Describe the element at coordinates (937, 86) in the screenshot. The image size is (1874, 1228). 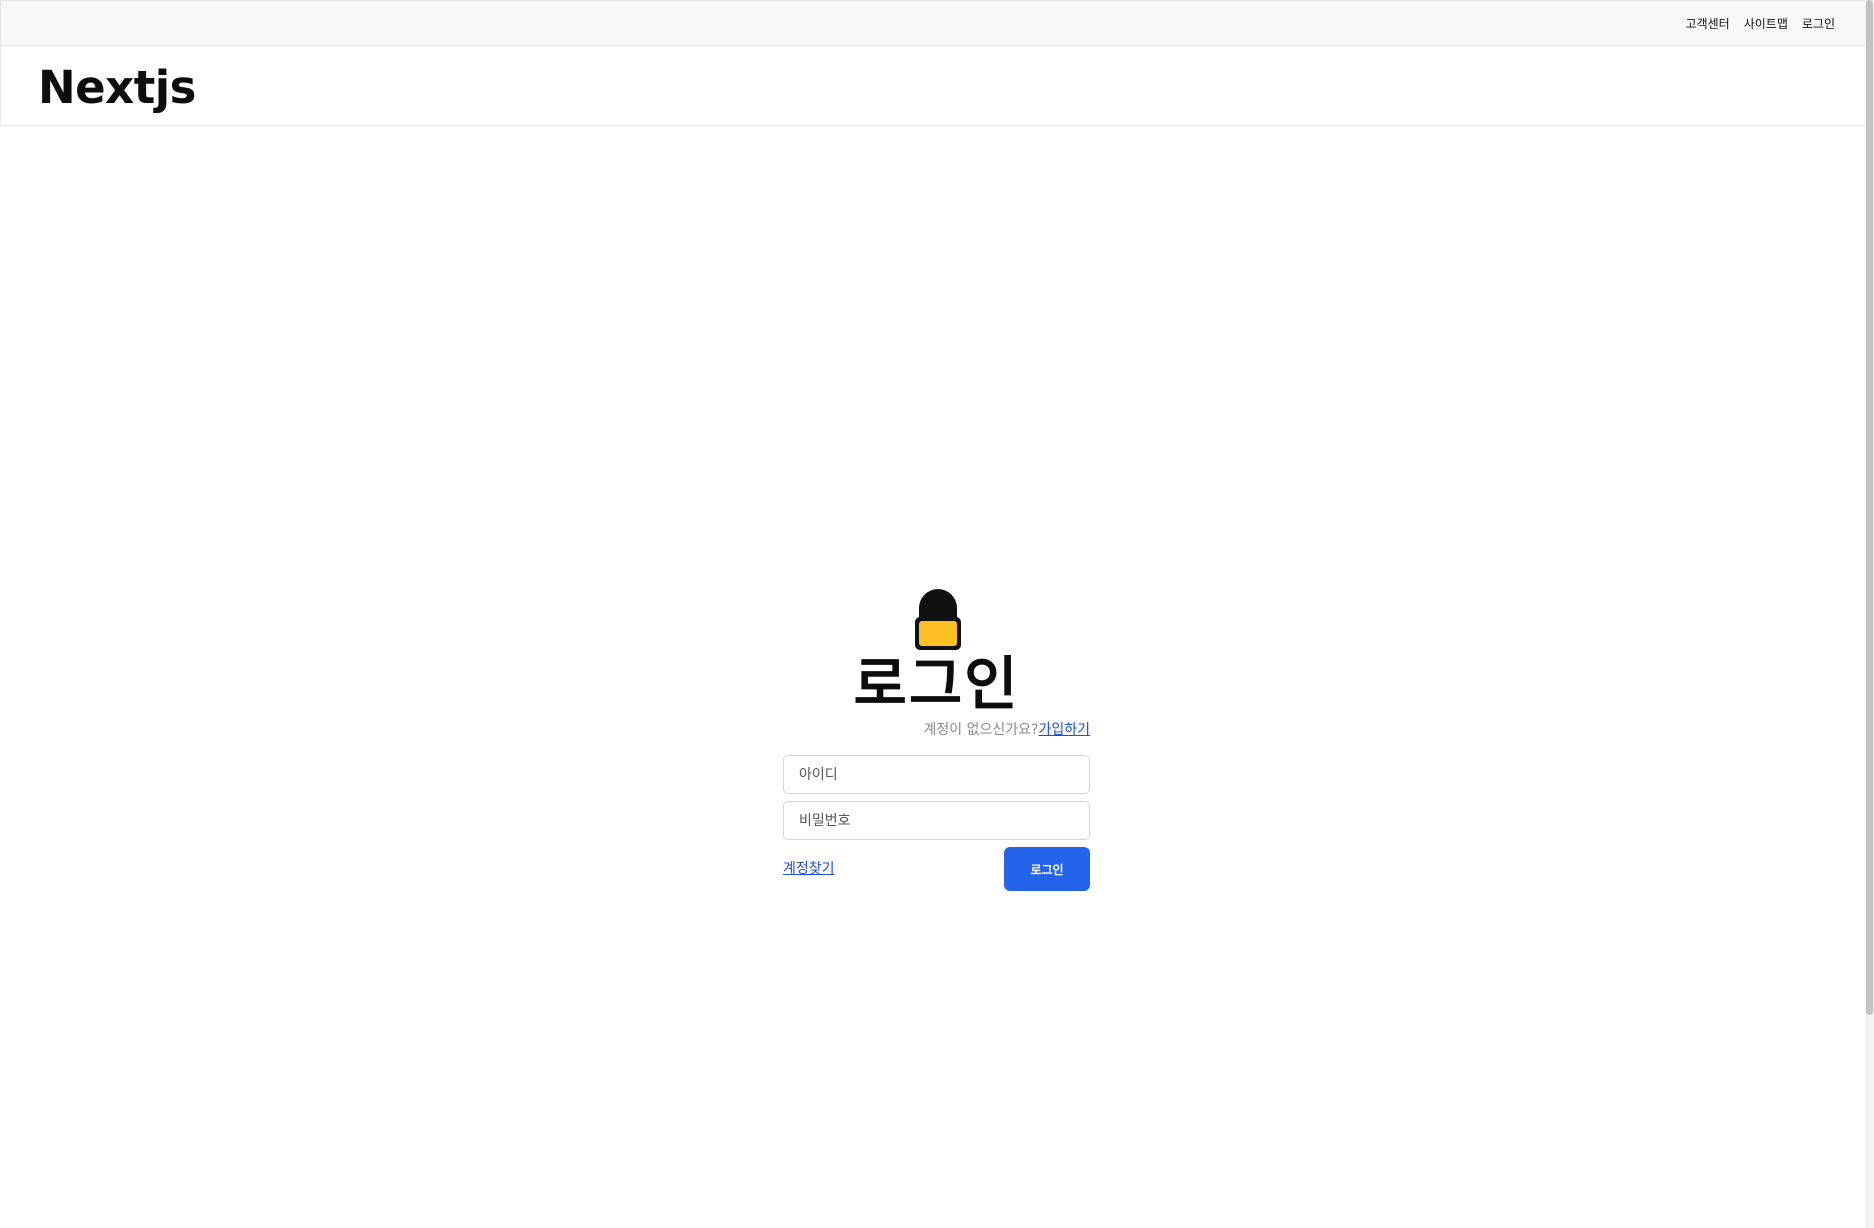
I see `site-header: Nextjs` at that location.